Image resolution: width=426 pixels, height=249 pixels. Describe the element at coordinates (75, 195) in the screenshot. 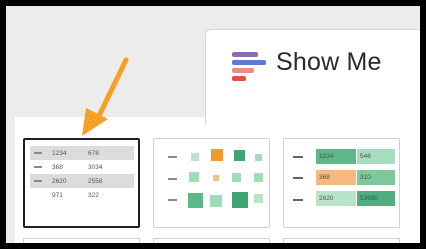

I see `table-row: 971 322` at that location.